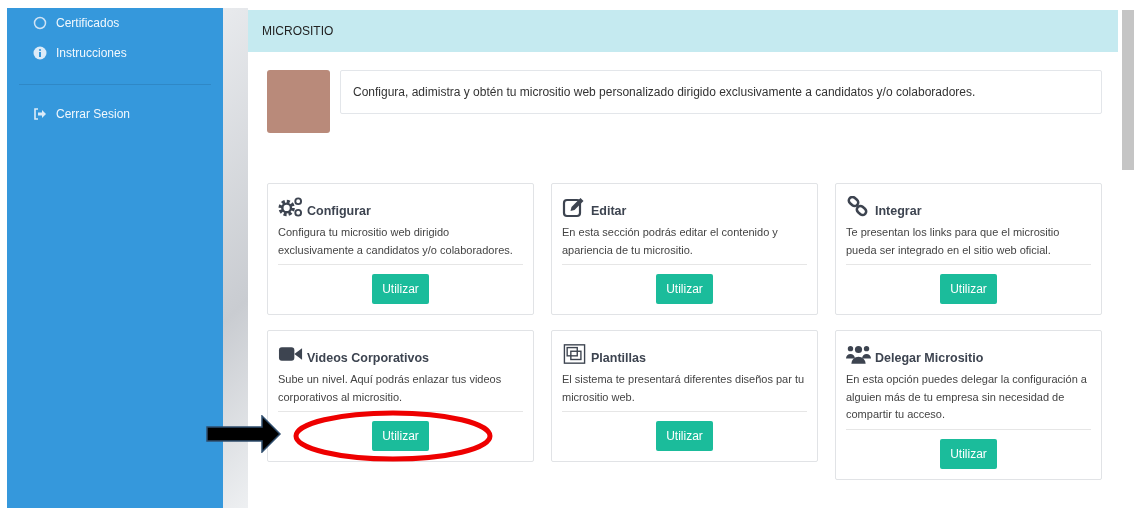 The image size is (1134, 508). I want to click on card-description: Sube un nivel. Aquí podrás enlazar tus videos corporativos al micrositio., so click(390, 388).